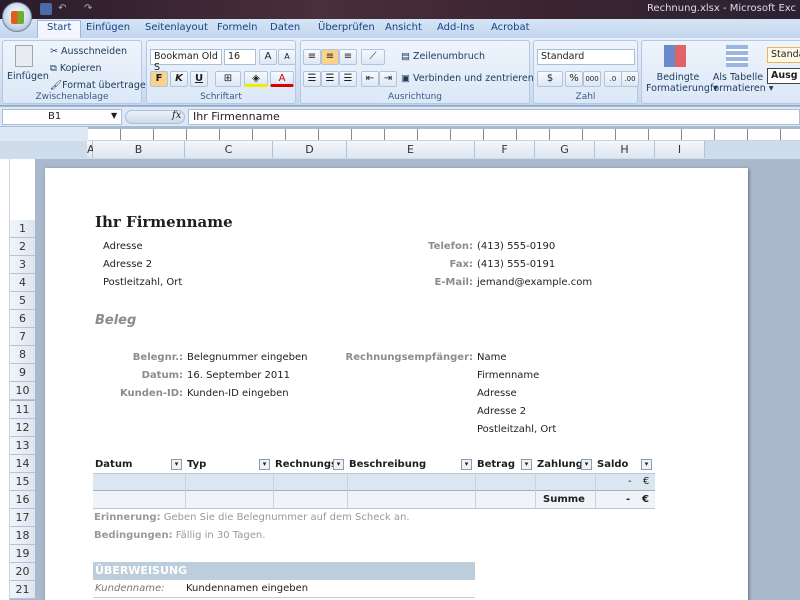 This screenshot has height=600, width=800. I want to click on date-value: 16. September 2011, so click(238, 375).